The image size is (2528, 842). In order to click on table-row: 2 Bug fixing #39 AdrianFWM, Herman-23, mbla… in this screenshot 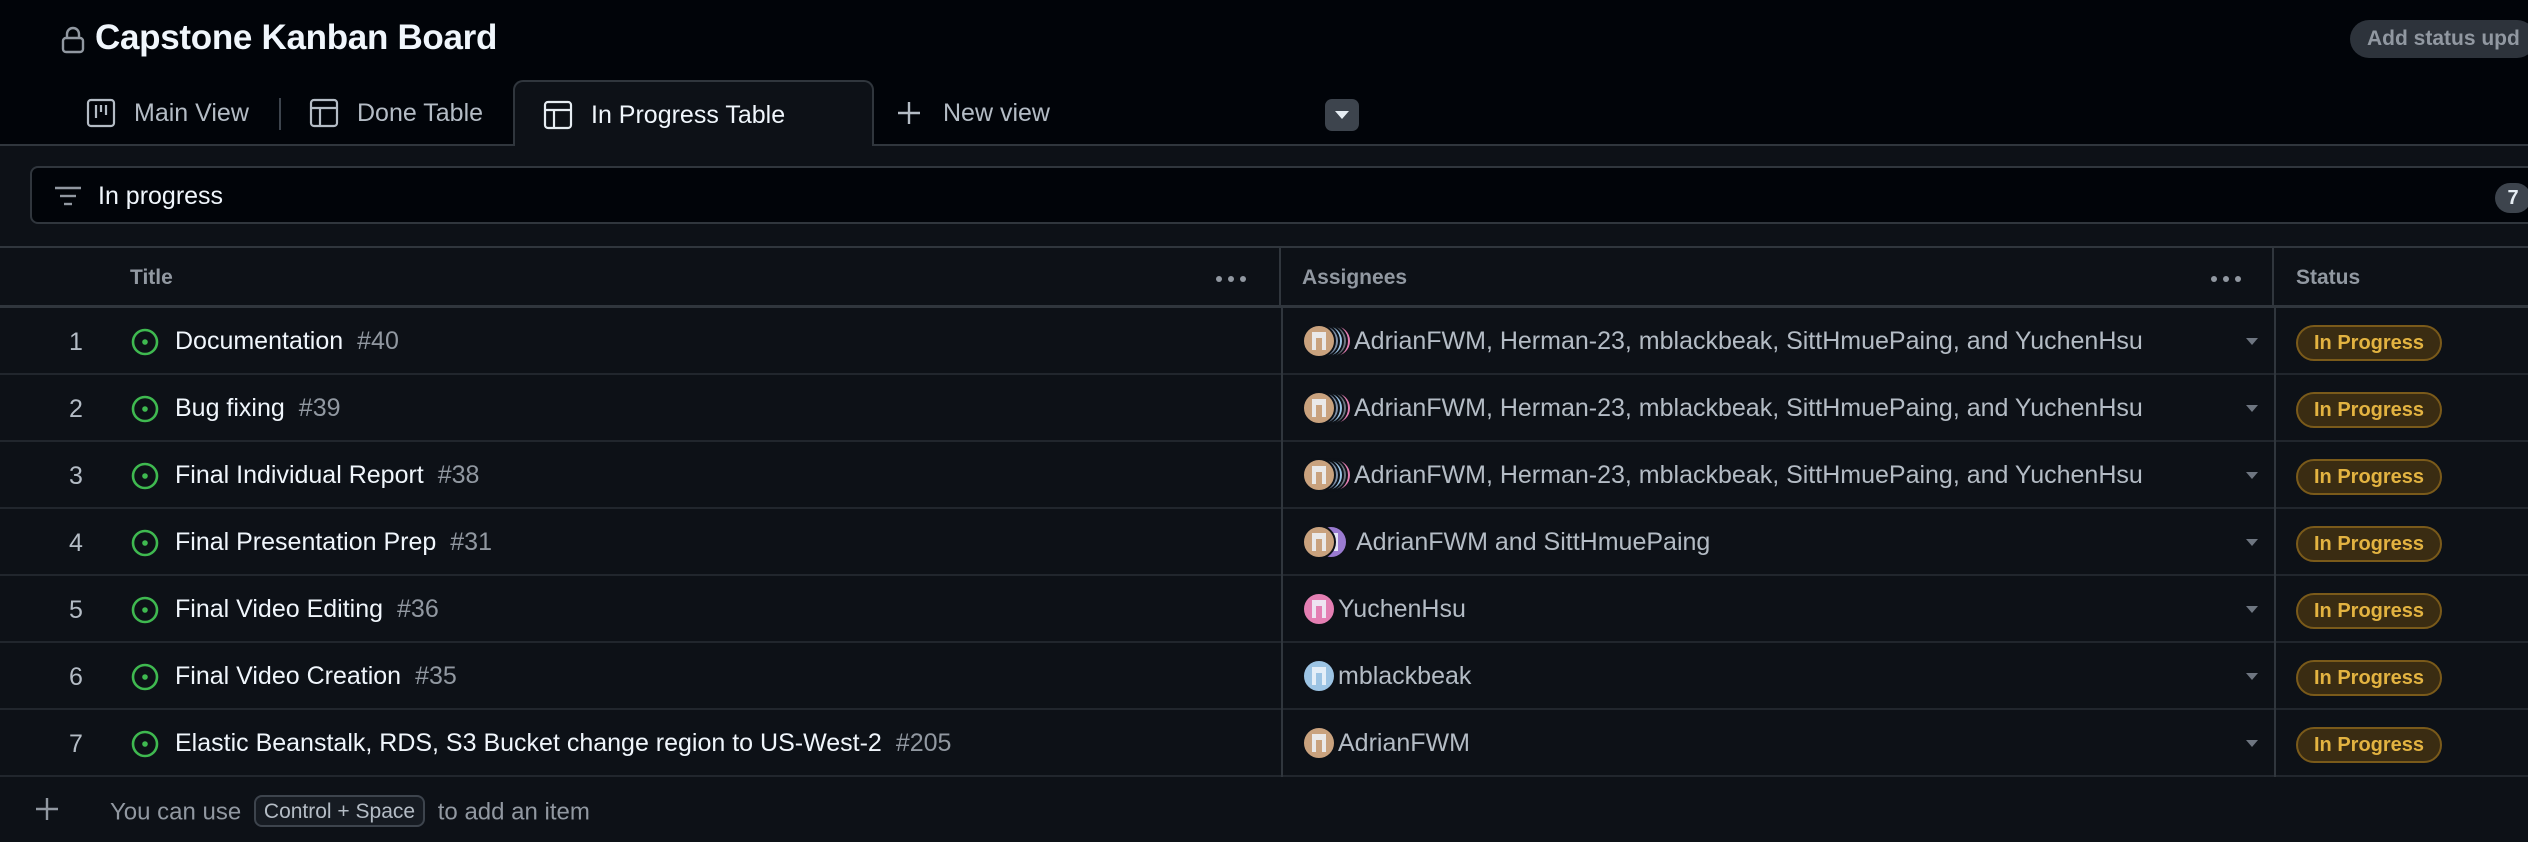, I will do `click(1264, 408)`.